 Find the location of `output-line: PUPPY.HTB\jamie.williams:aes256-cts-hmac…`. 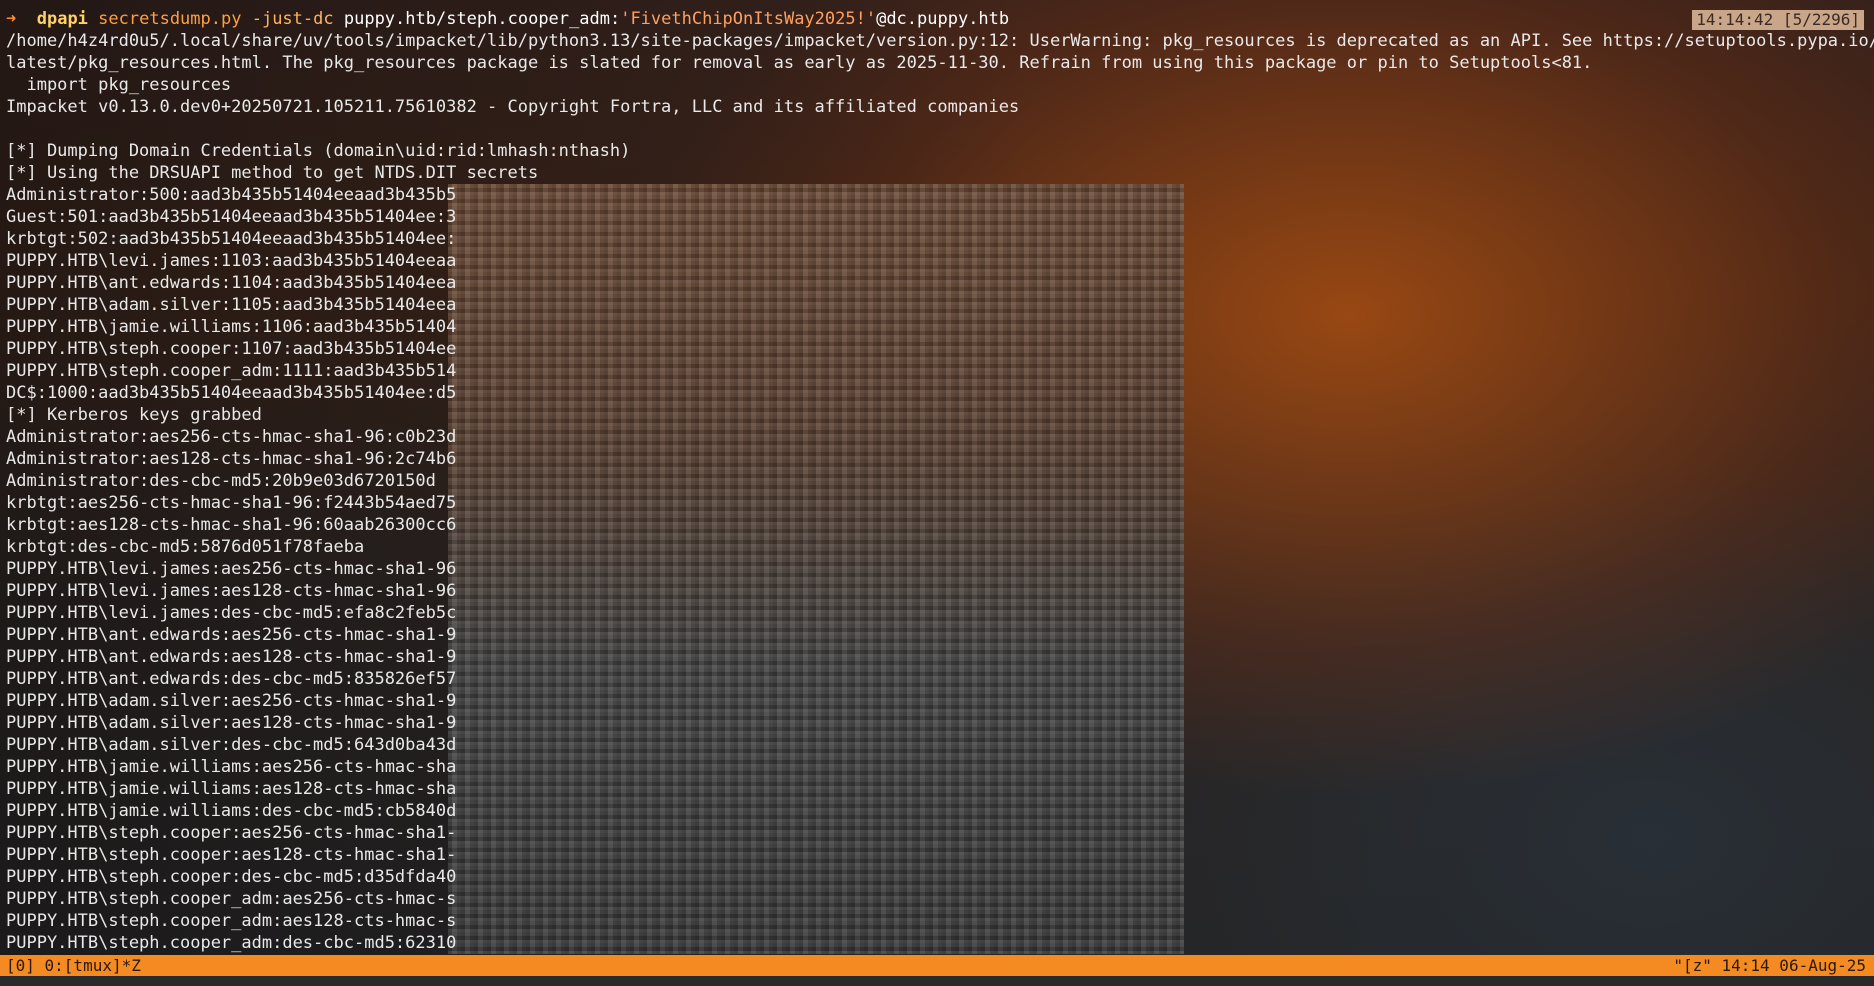

output-line: PUPPY.HTB\jamie.williams:aes256-cts-hmac… is located at coordinates (231, 767).